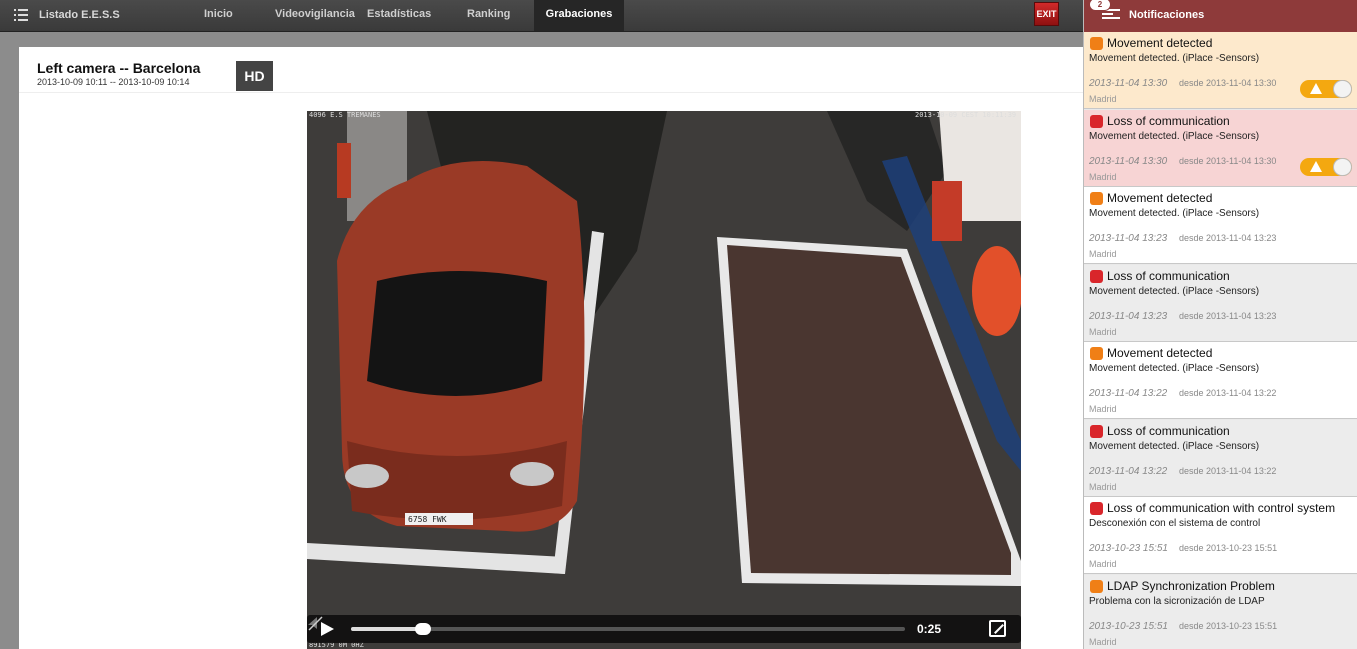  Describe the element at coordinates (1220, 16) in the screenshot. I see `notifications-header: 2 Notificaciones` at that location.